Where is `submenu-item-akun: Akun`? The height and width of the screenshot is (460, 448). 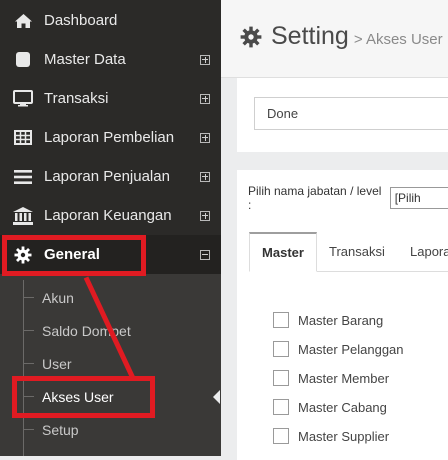
submenu-item-akun: Akun is located at coordinates (122, 297).